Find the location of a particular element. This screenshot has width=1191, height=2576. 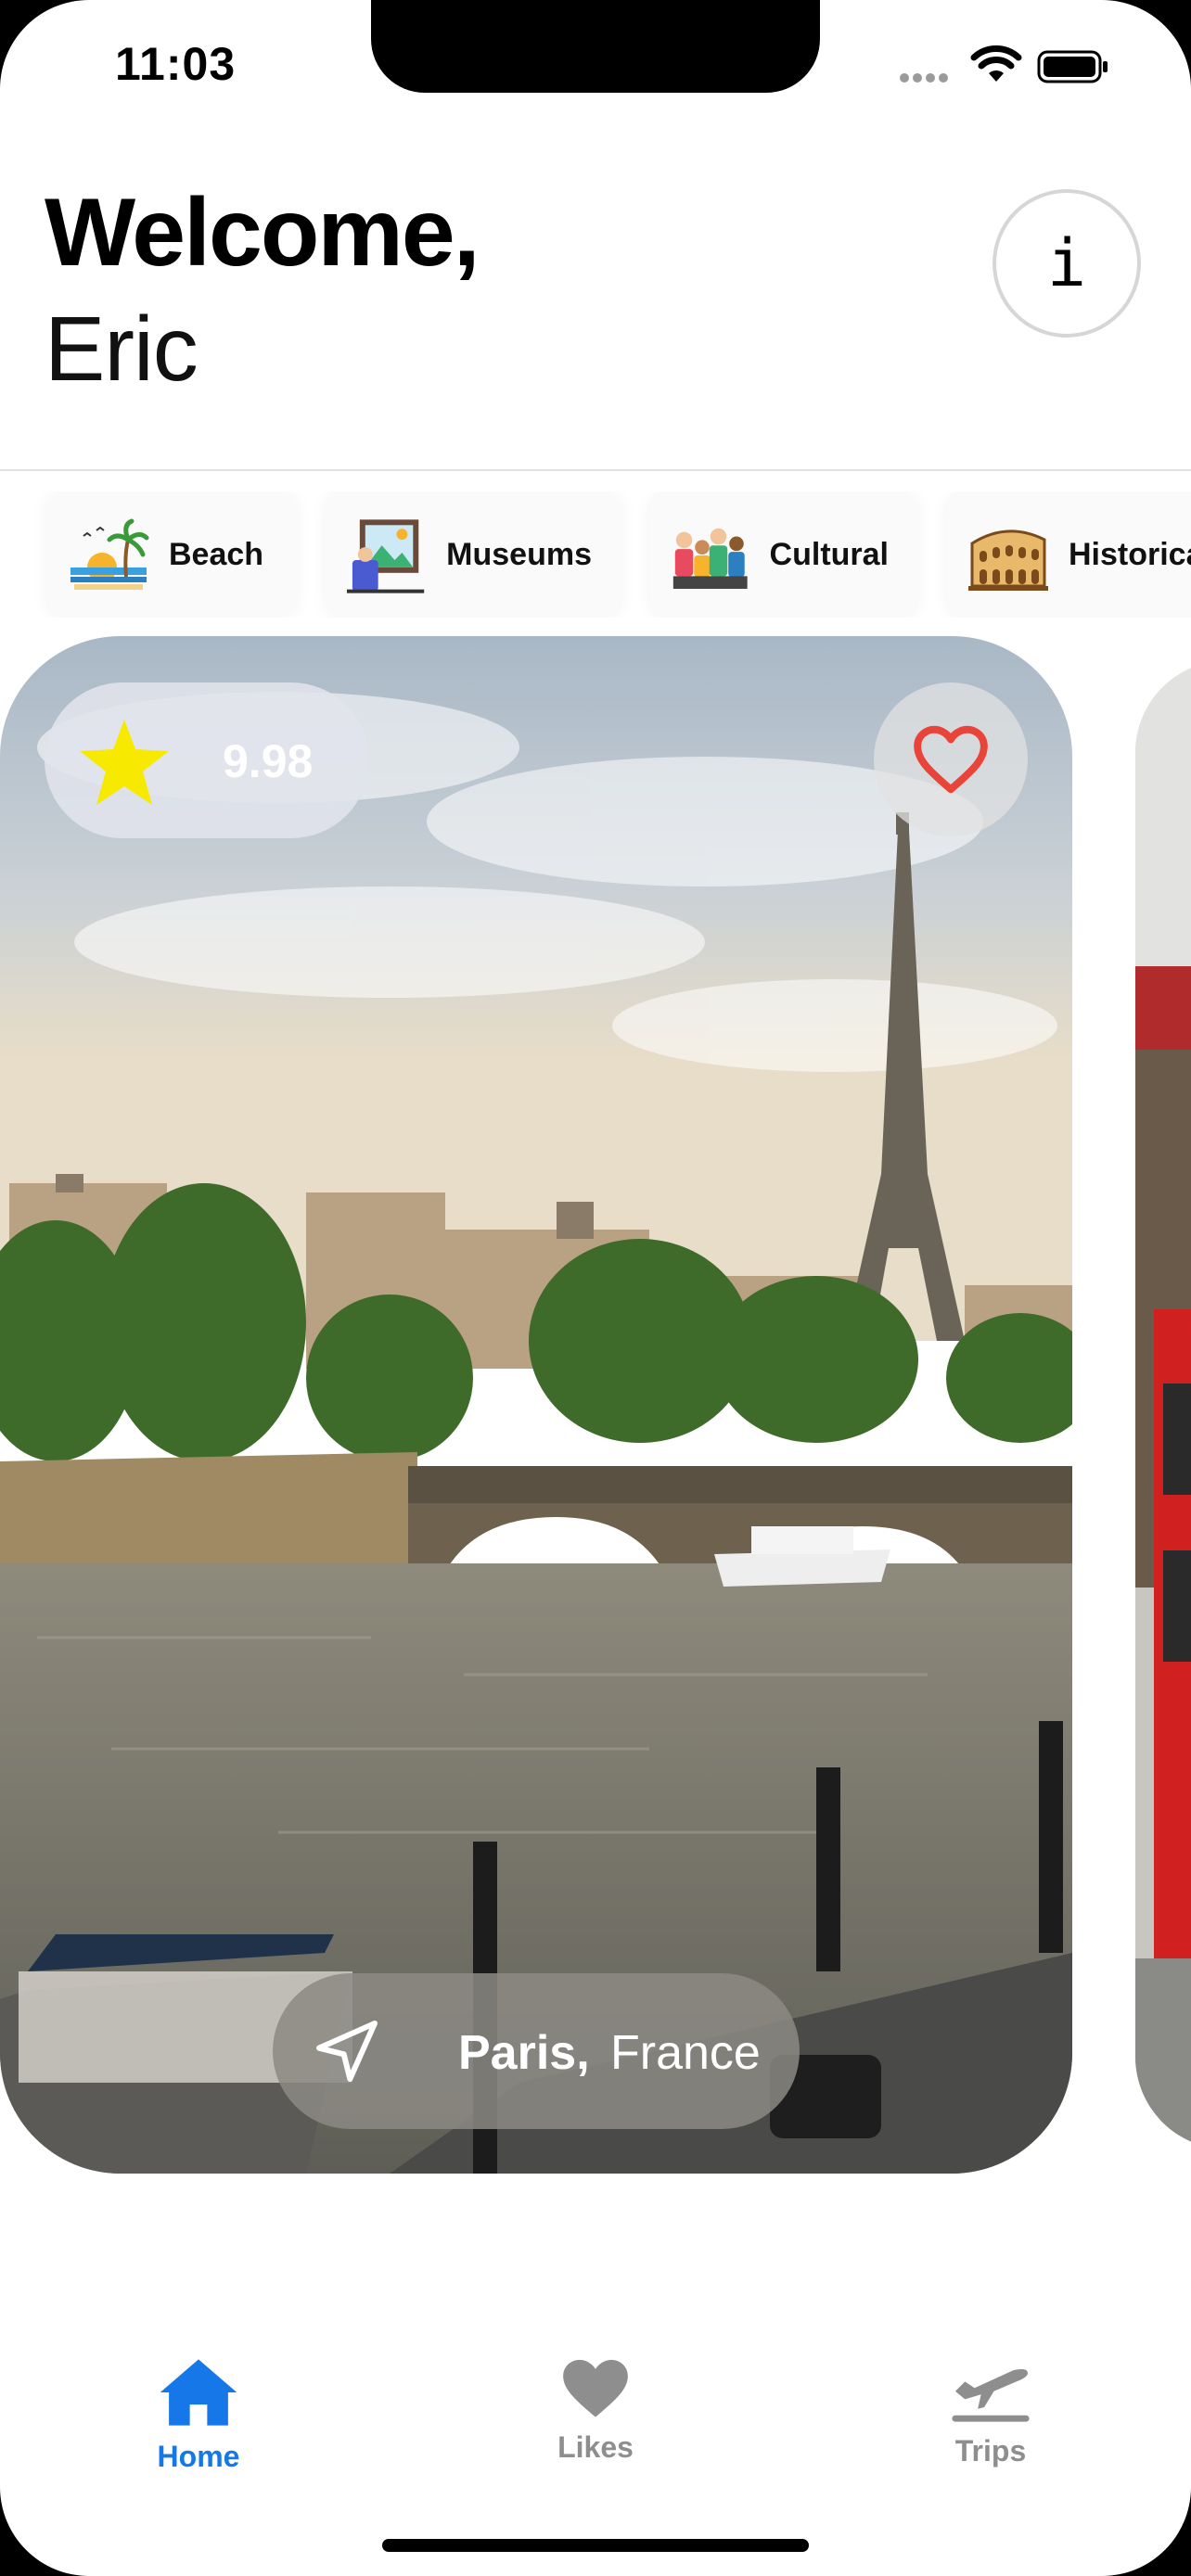

category-historical: Historica is located at coordinates (1068, 555).